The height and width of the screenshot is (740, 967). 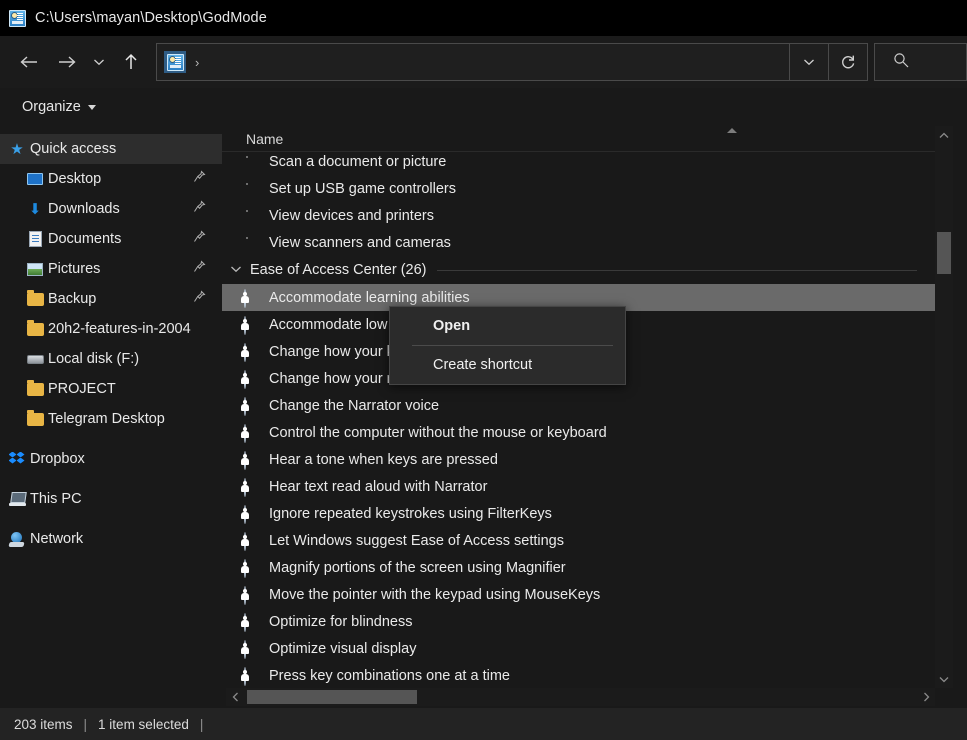 I want to click on sidebar-item-20h2-features: 20h2-features-in-2004, so click(x=111, y=329).